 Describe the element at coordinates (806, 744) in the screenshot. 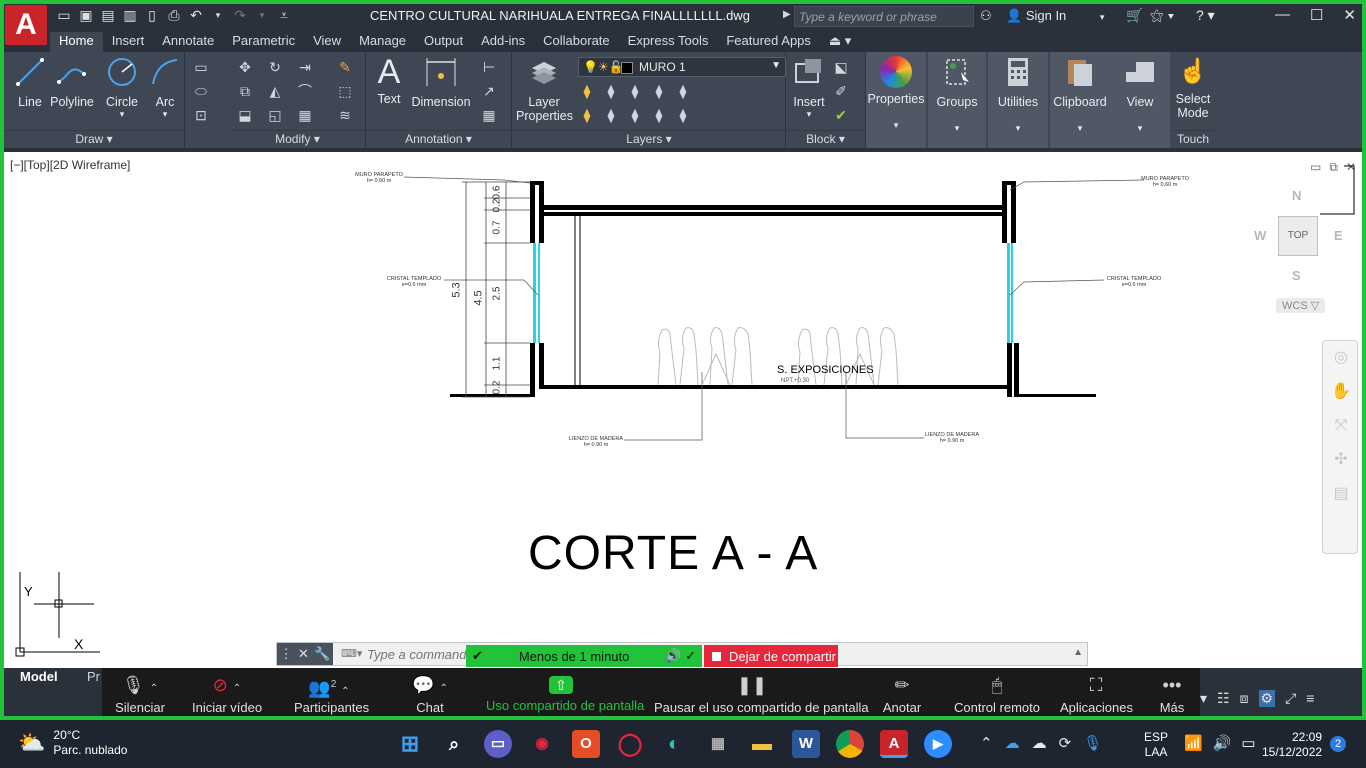

I see `word-icon: W` at that location.